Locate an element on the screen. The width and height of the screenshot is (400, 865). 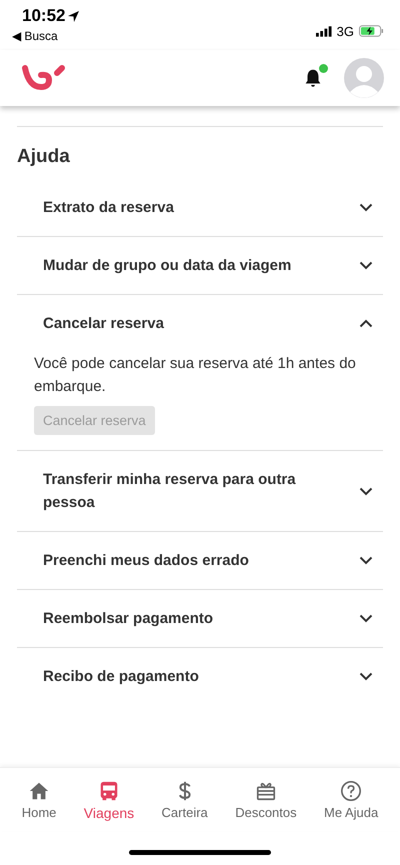
gift-icon is located at coordinates (265, 791).